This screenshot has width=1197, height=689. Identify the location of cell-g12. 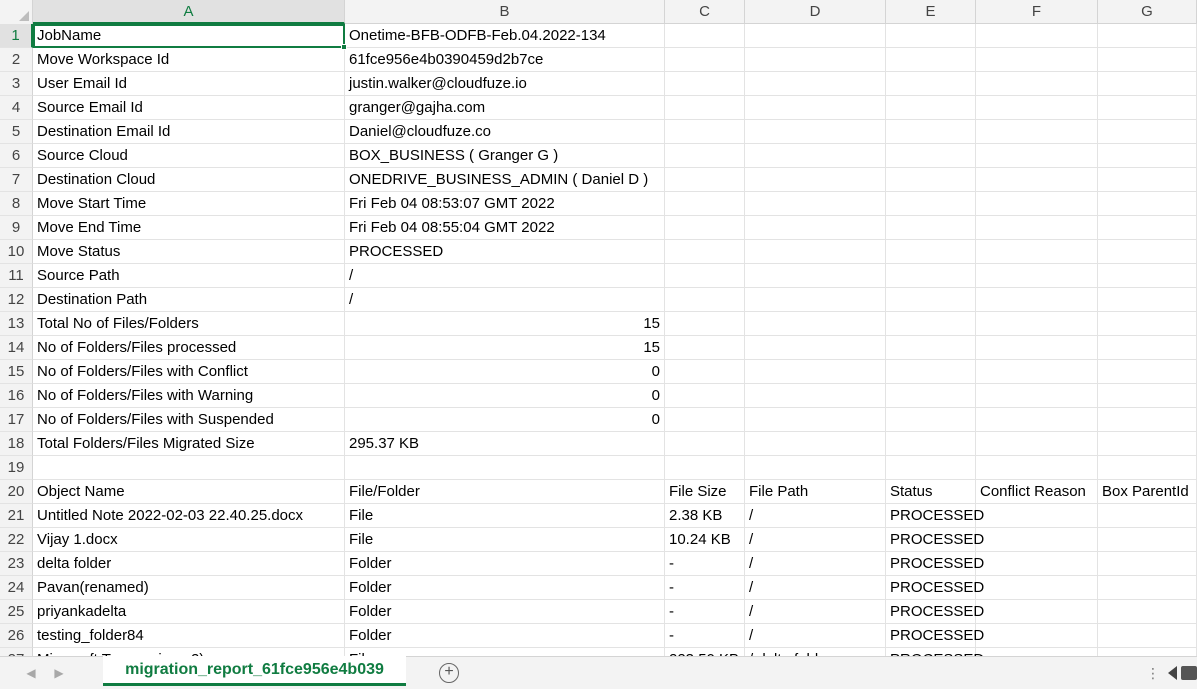
(1147, 300).